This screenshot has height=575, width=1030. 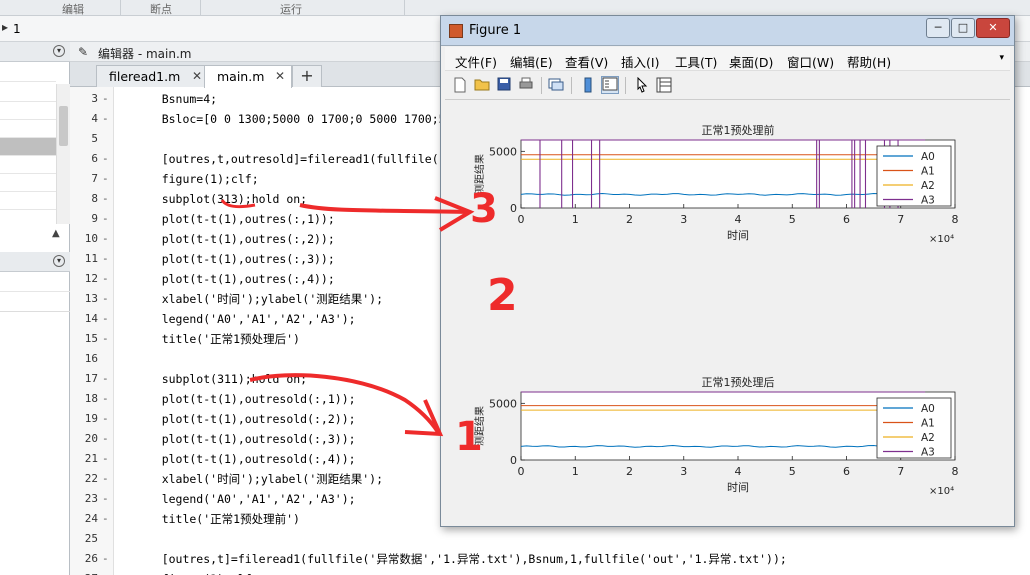 What do you see at coordinates (35, 262) in the screenshot?
I see `workspace-header: ▾` at bounding box center [35, 262].